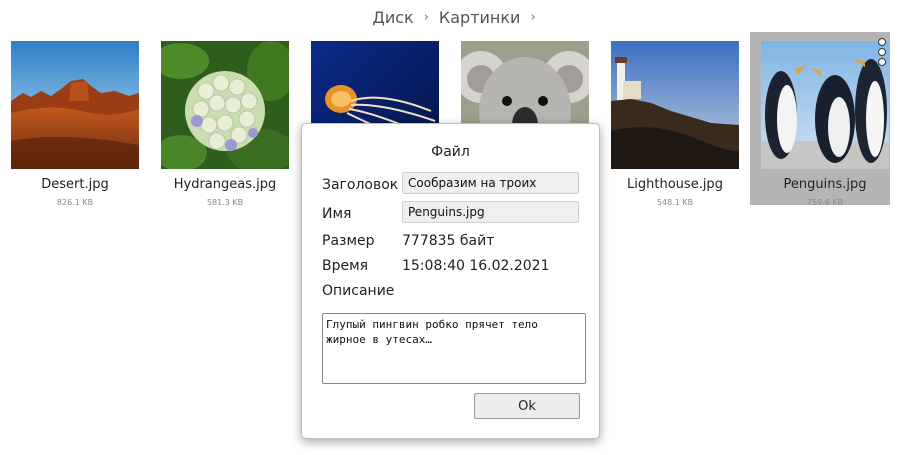  I want to click on file-size: 759.6 KB, so click(825, 202).